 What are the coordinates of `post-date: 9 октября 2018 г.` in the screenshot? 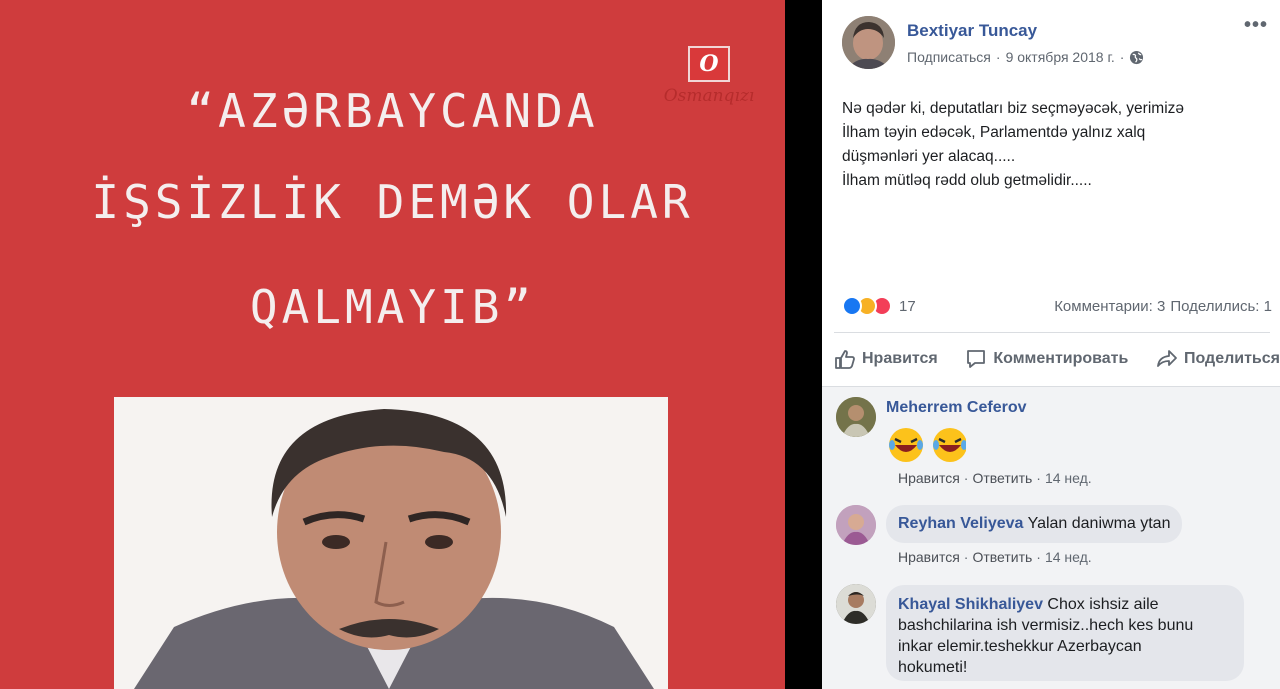 It's located at (1060, 57).